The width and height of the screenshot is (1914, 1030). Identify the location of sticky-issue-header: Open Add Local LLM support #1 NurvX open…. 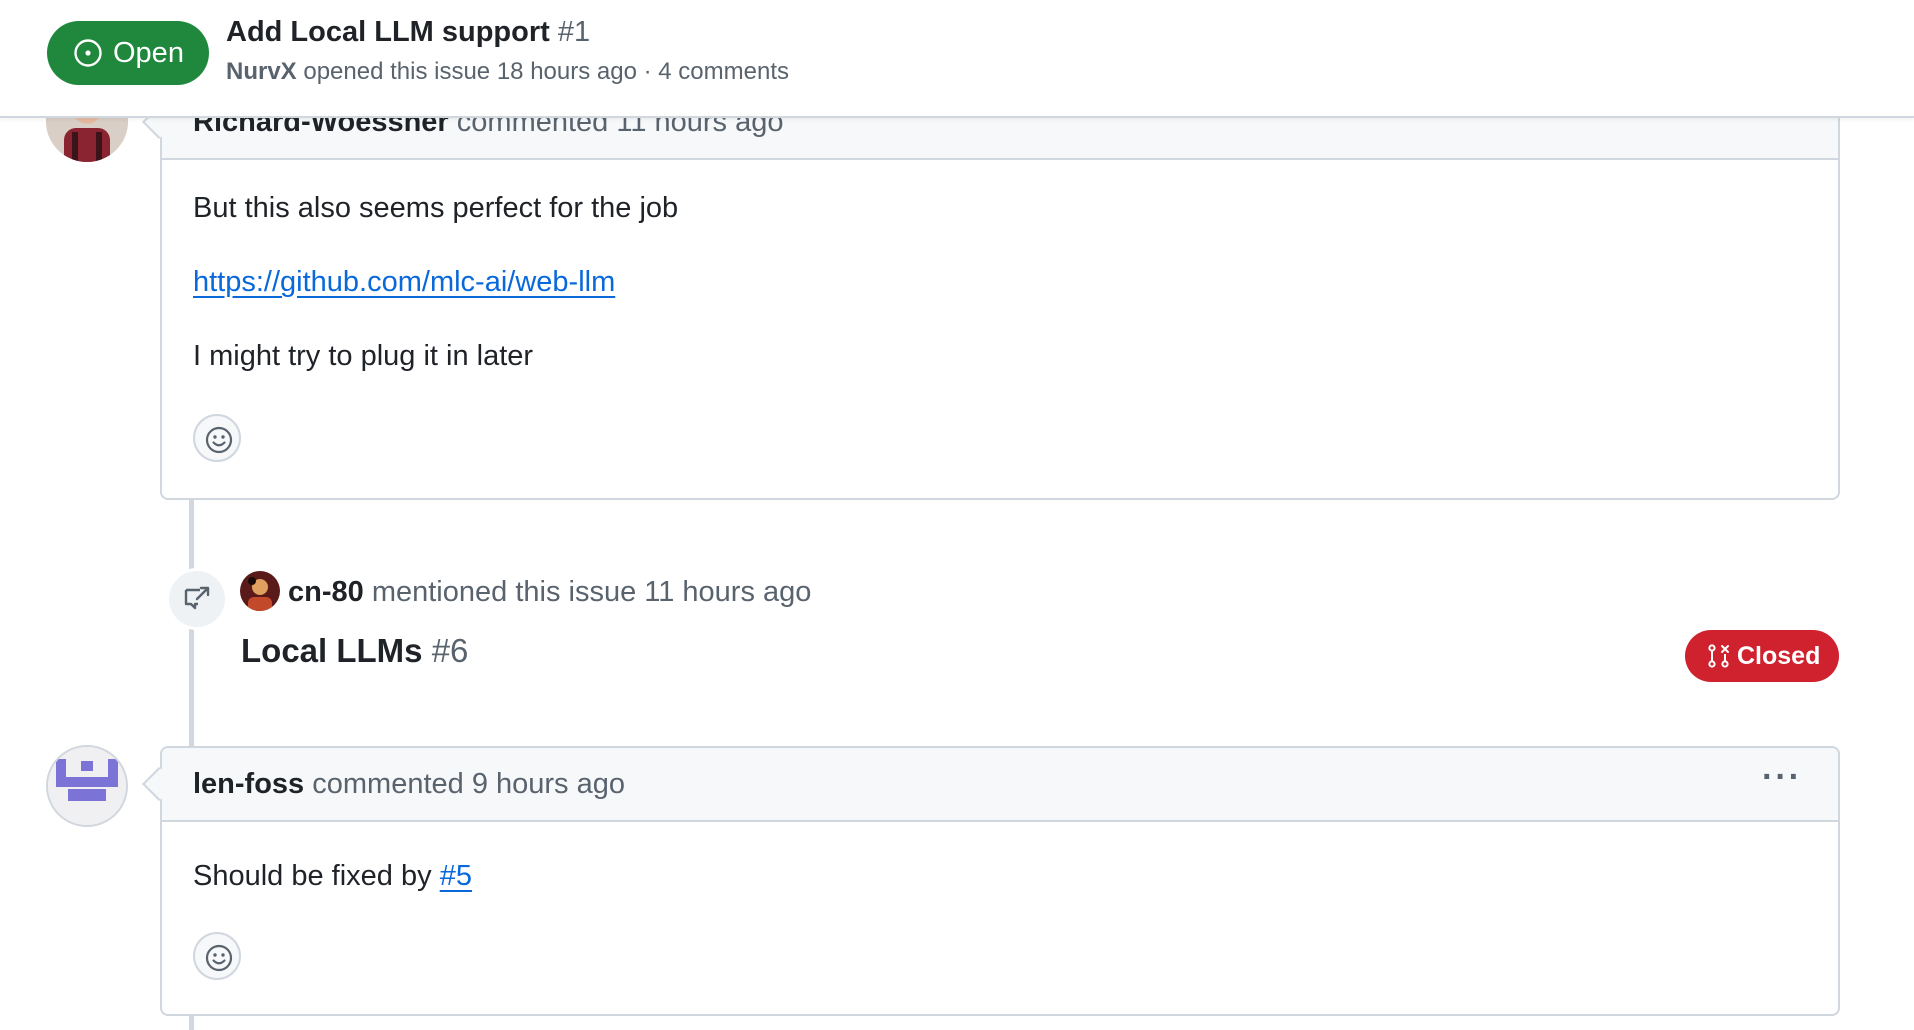
(957, 59).